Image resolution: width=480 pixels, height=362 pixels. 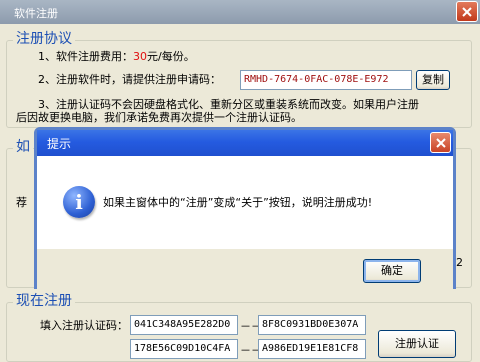 I want to click on info-icon: i, so click(x=79, y=202).